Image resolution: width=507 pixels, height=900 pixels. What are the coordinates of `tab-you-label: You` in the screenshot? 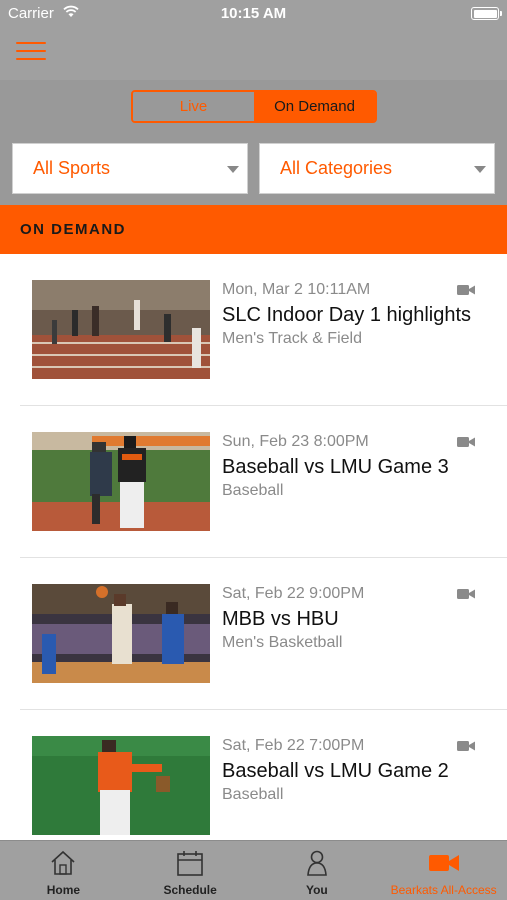 It's located at (316, 890).